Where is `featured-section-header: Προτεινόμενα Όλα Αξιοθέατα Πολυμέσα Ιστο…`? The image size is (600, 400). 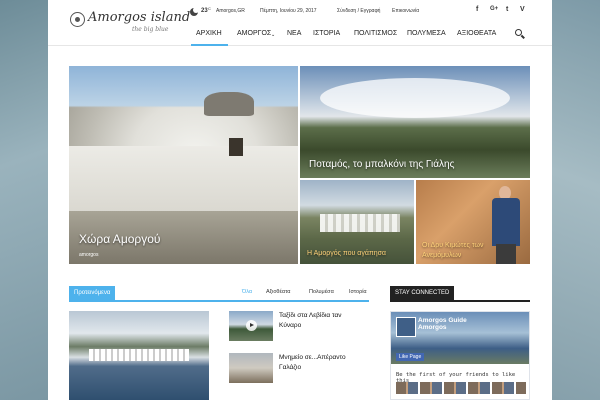
featured-section-header: Προτεινόμενα Όλα Αξιοθέατα Πολυμέσα Ιστο… is located at coordinates (219, 294).